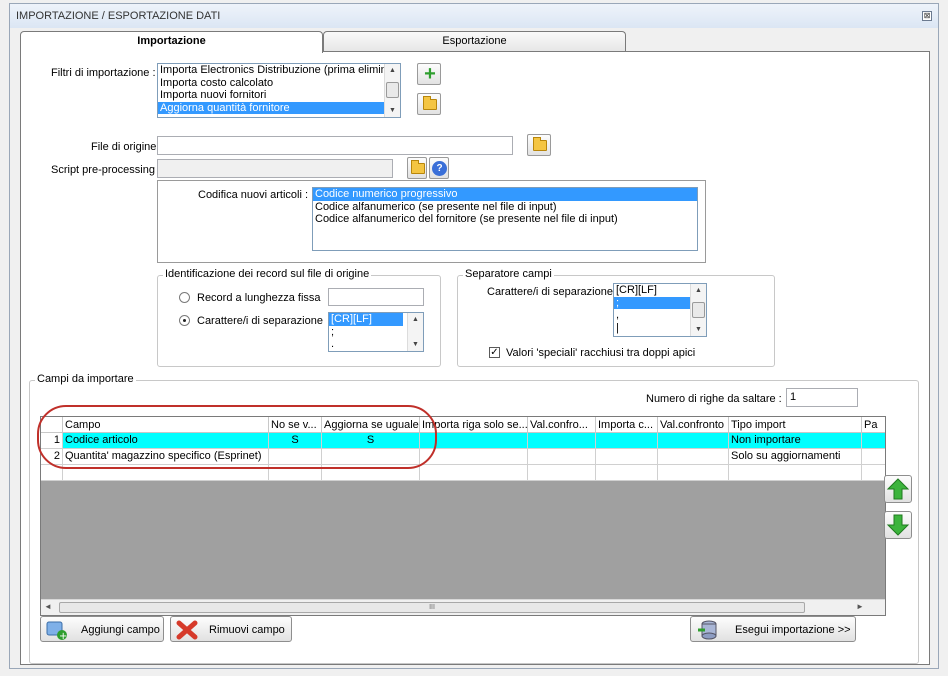 The height and width of the screenshot is (676, 948). I want to click on remove-field-button: Rimuovi campo, so click(231, 629).